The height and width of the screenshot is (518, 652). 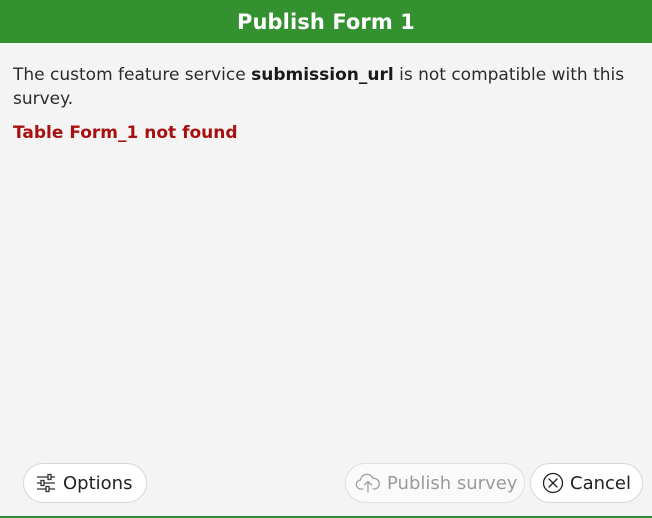 What do you see at coordinates (46, 483) in the screenshot?
I see `sliders-icon` at bounding box center [46, 483].